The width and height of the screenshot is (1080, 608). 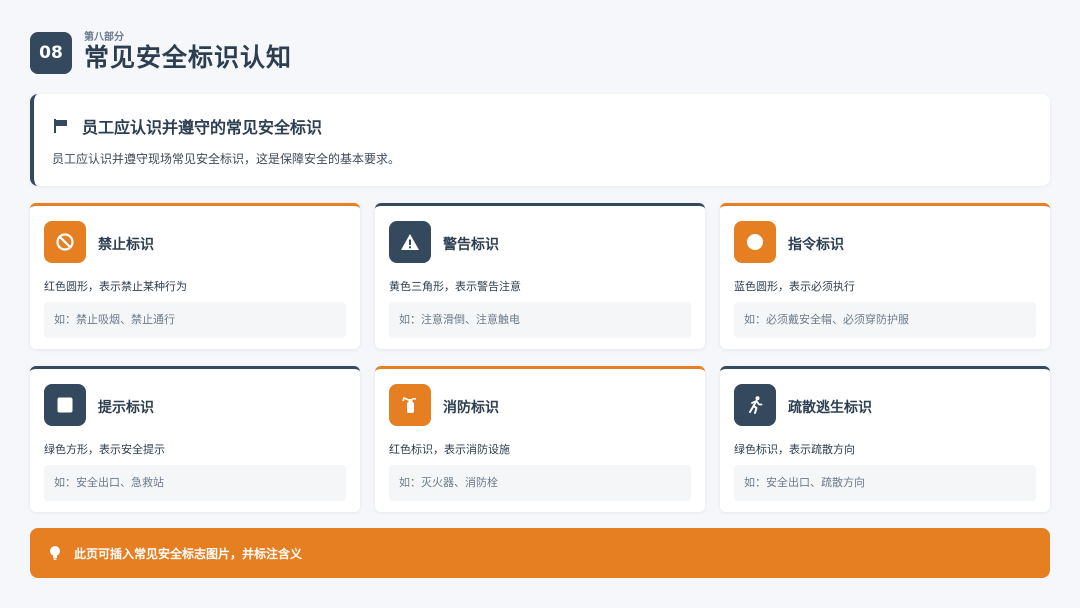 What do you see at coordinates (104, 449) in the screenshot?
I see `card-description: 绿色方形，表示安全提示` at bounding box center [104, 449].